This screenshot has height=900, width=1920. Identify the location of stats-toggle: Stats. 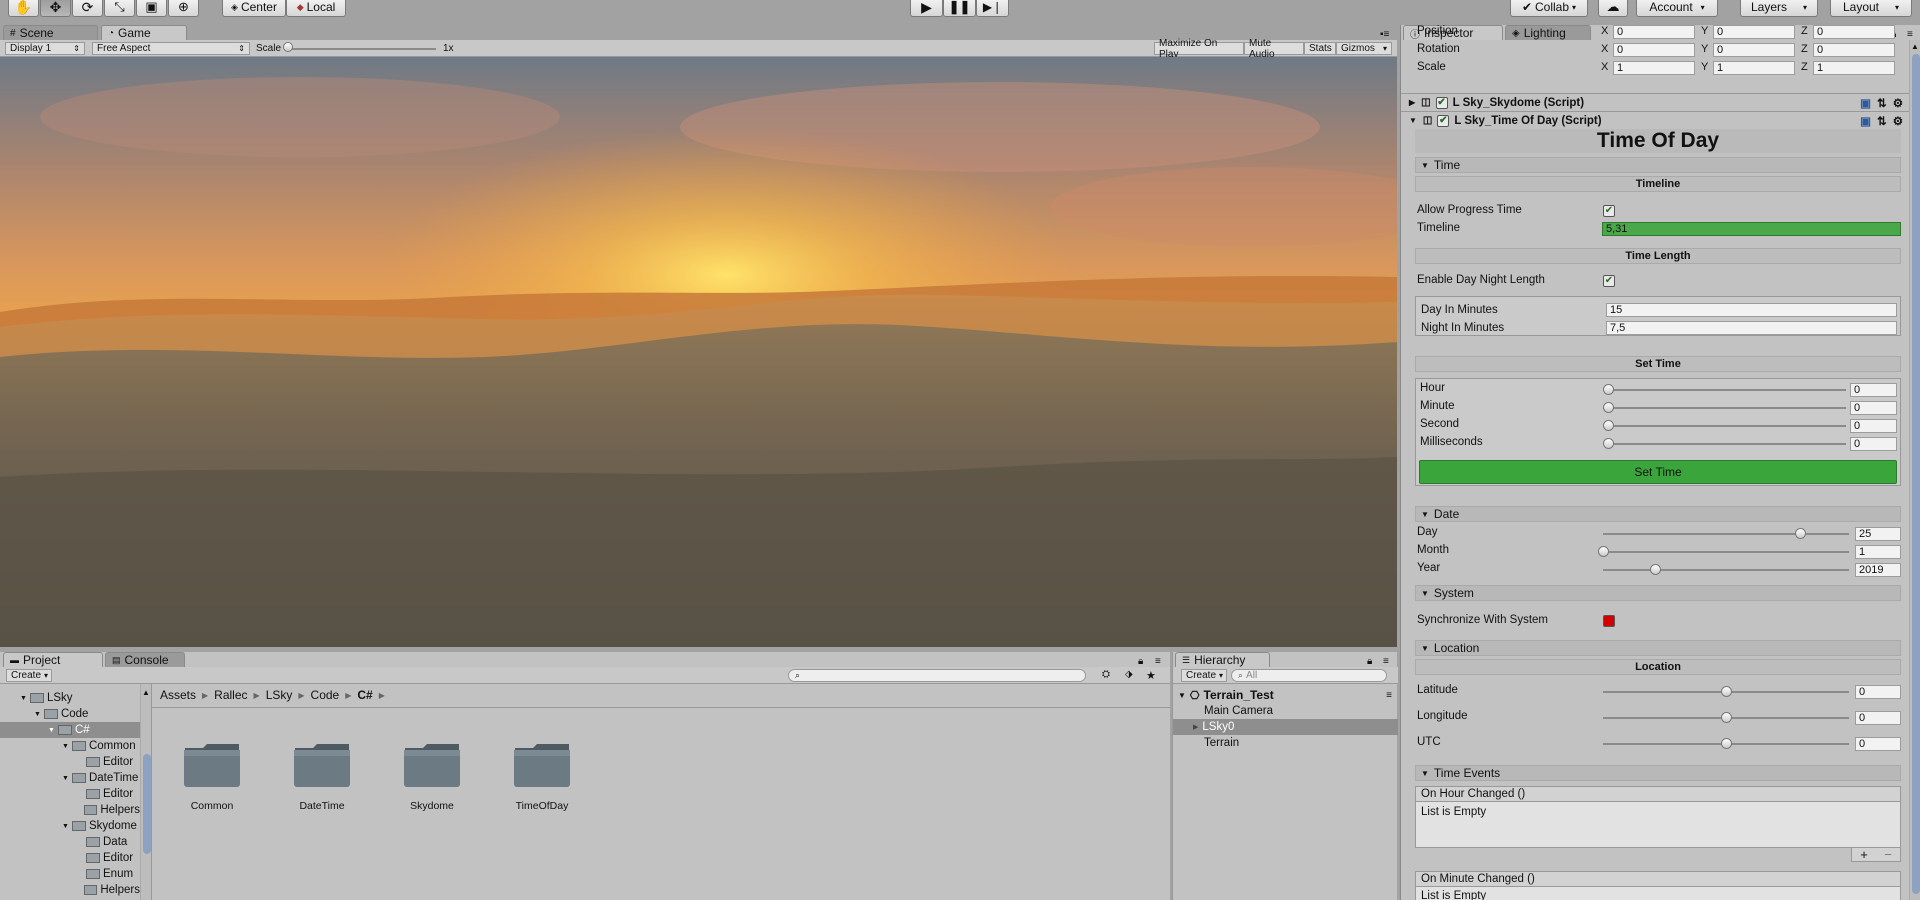
(1320, 48).